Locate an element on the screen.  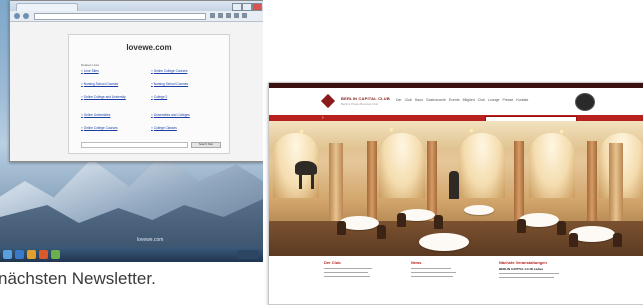
system-tray is located at coordinates (248, 254).